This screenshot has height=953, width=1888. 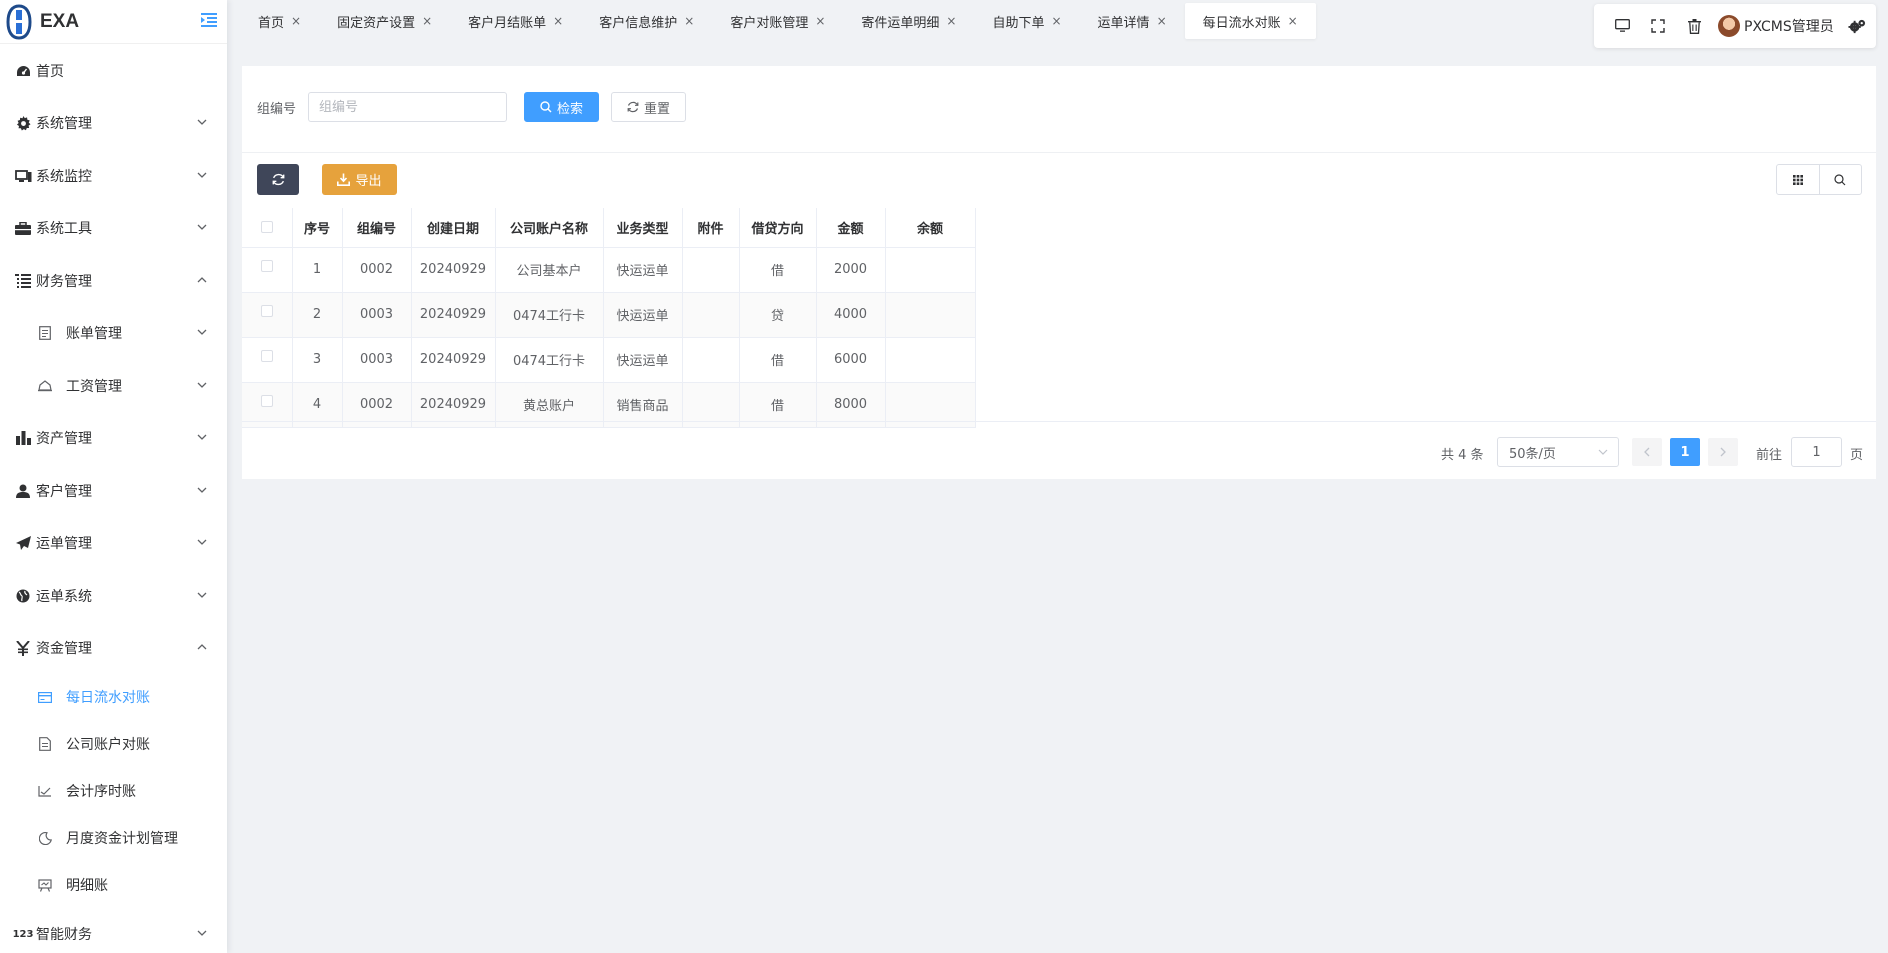 I want to click on tab-home: 首页 ×, so click(x=279, y=21).